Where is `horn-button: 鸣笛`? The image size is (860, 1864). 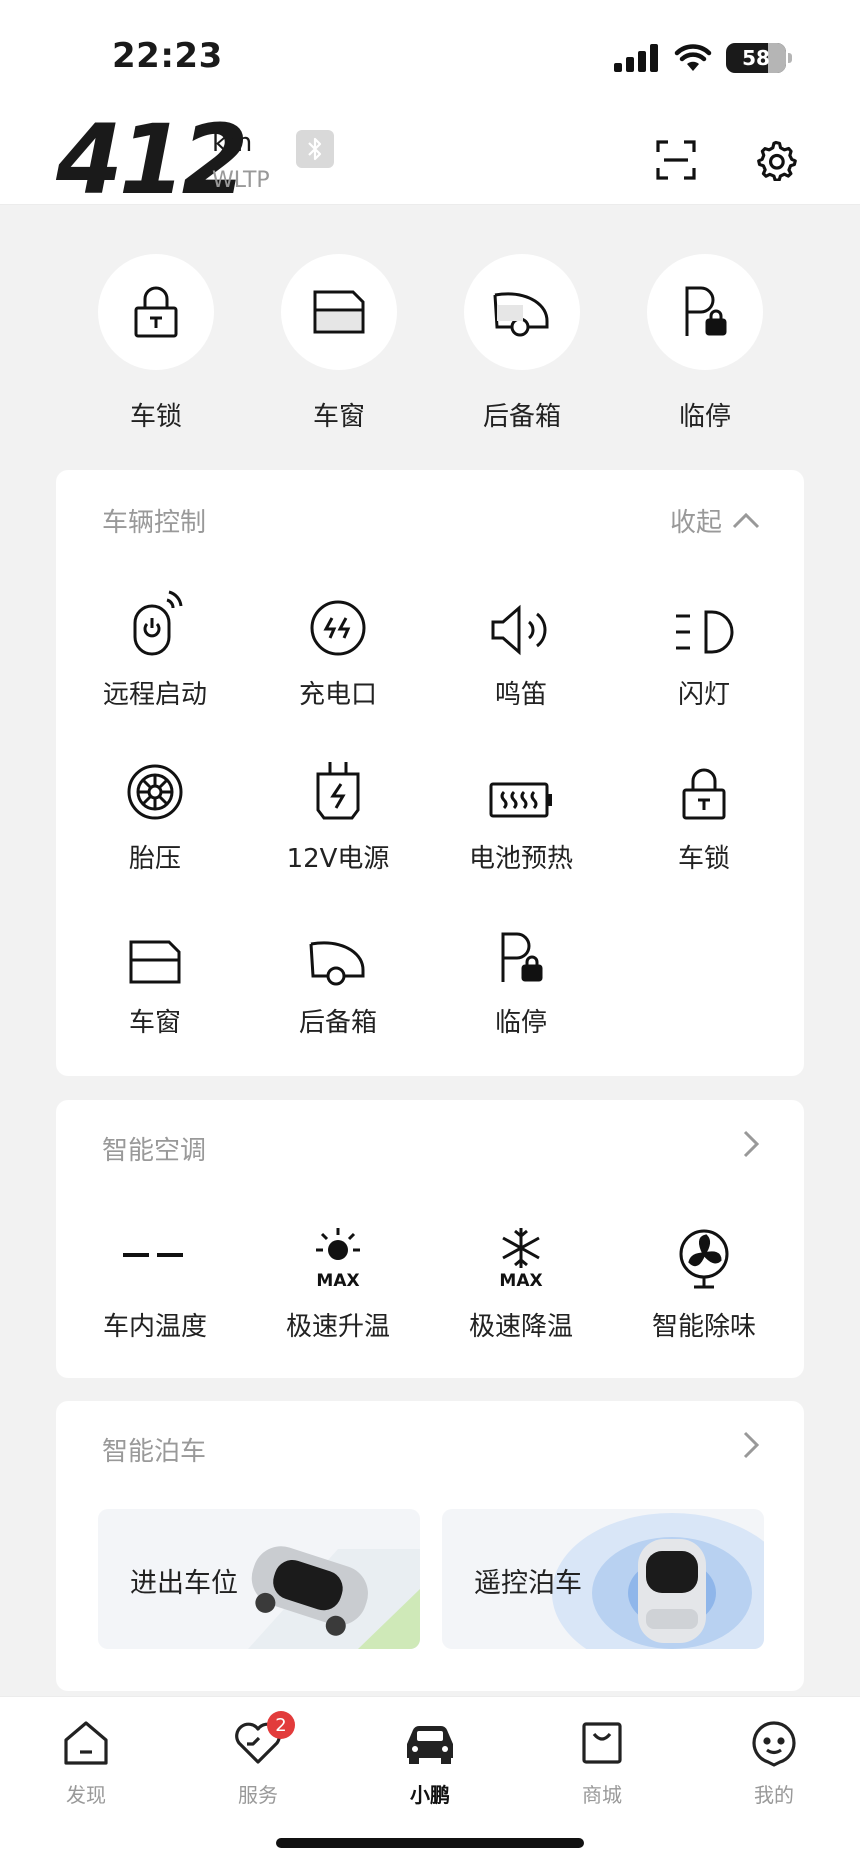
horn-button: 鸣笛 is located at coordinates (521, 649).